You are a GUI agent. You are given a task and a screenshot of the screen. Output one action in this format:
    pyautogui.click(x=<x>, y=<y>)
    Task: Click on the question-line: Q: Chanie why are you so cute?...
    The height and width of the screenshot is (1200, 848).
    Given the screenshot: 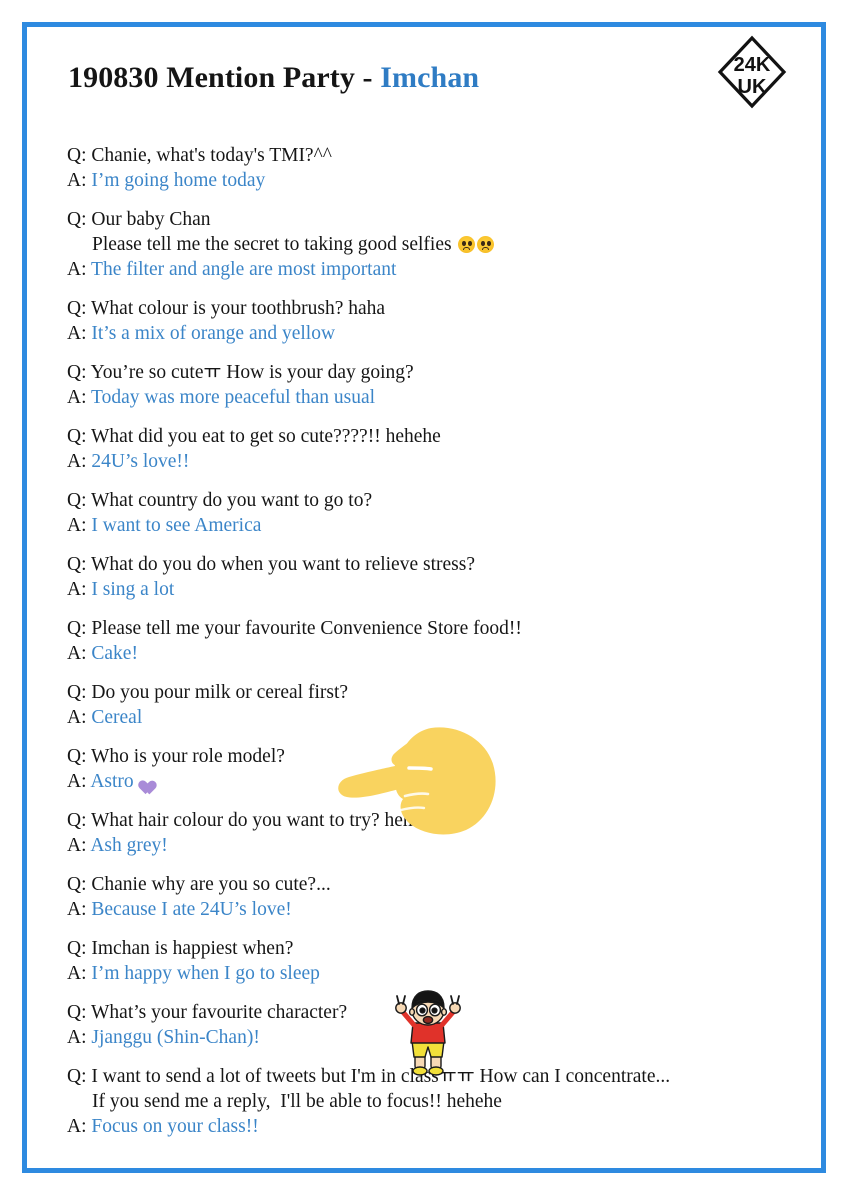 What is the action you would take?
    pyautogui.click(x=427, y=884)
    